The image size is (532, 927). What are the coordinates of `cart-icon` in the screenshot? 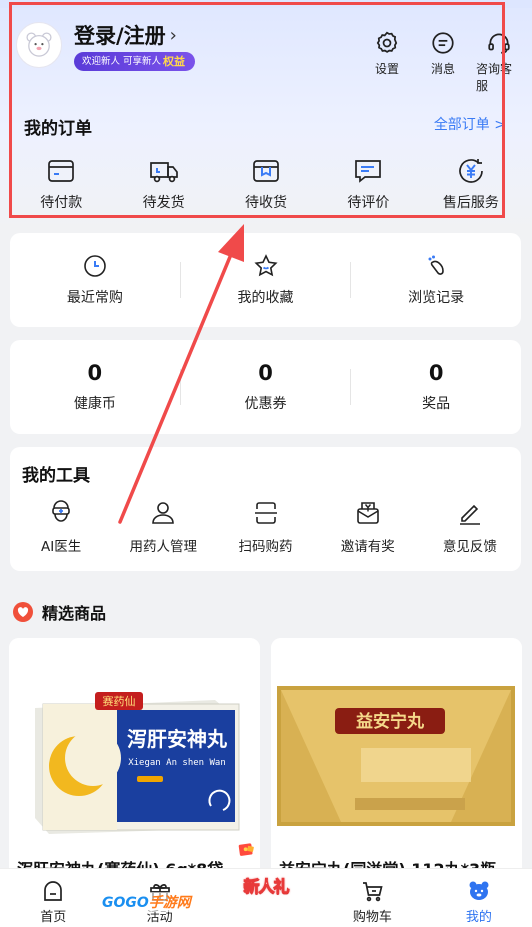 It's located at (373, 892).